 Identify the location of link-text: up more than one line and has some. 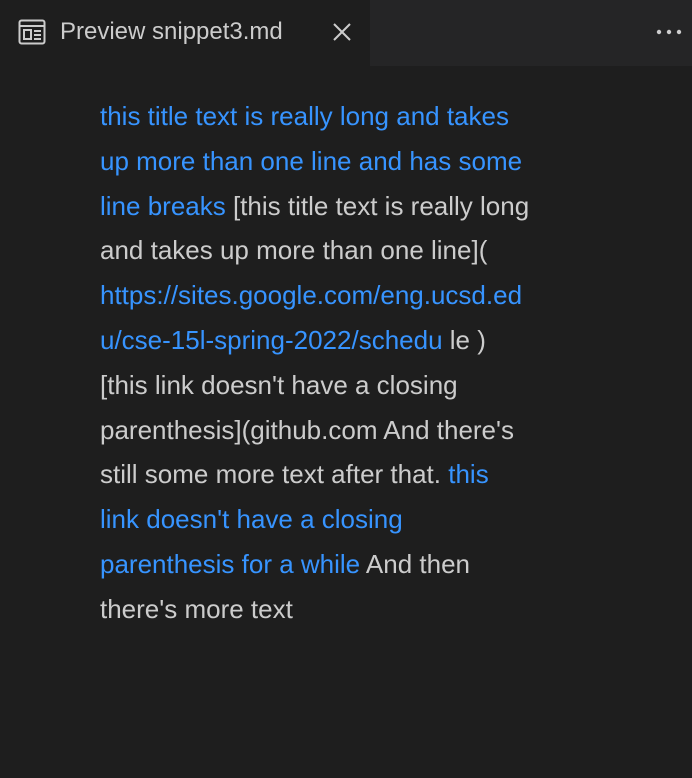
(311, 161).